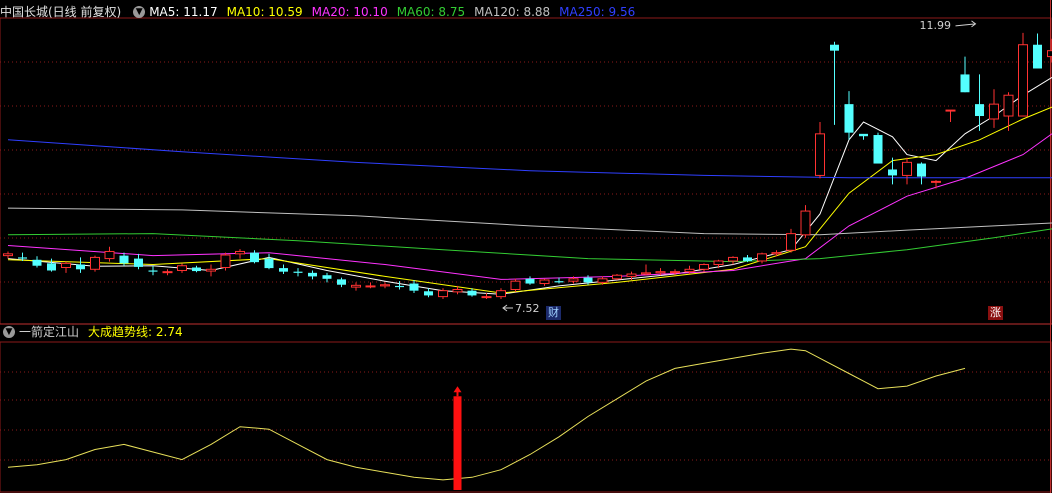 The image size is (1052, 493). I want to click on ma5-label: MA5: 11.17, so click(183, 12).